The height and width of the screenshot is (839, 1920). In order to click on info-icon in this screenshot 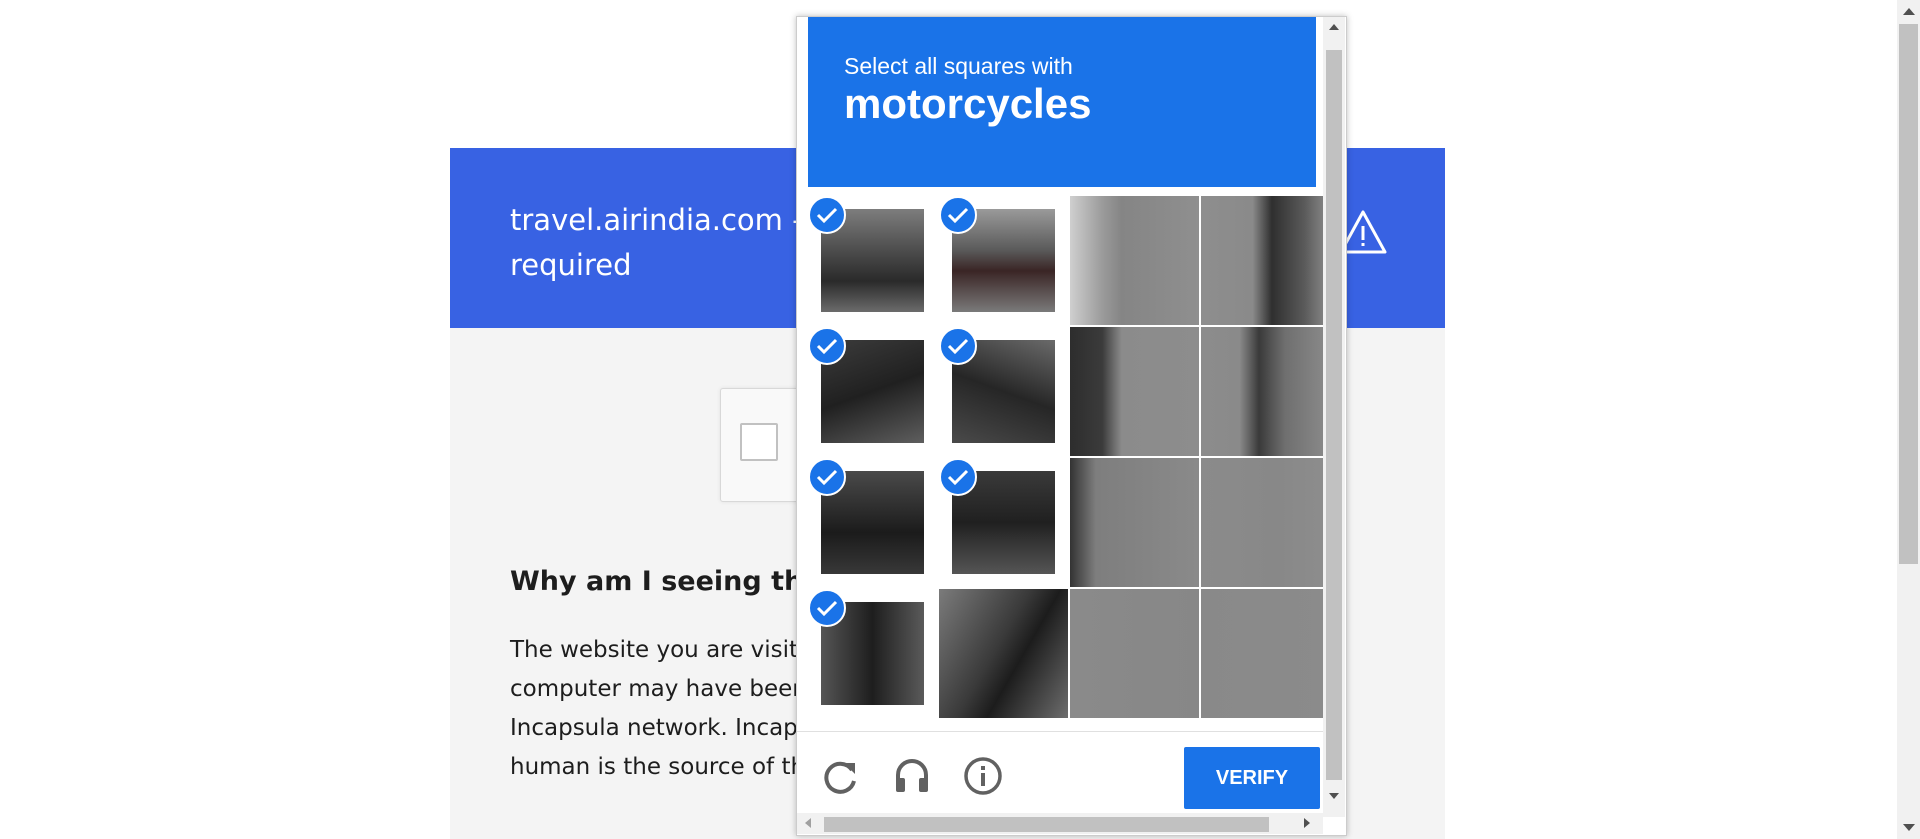, I will do `click(983, 776)`.